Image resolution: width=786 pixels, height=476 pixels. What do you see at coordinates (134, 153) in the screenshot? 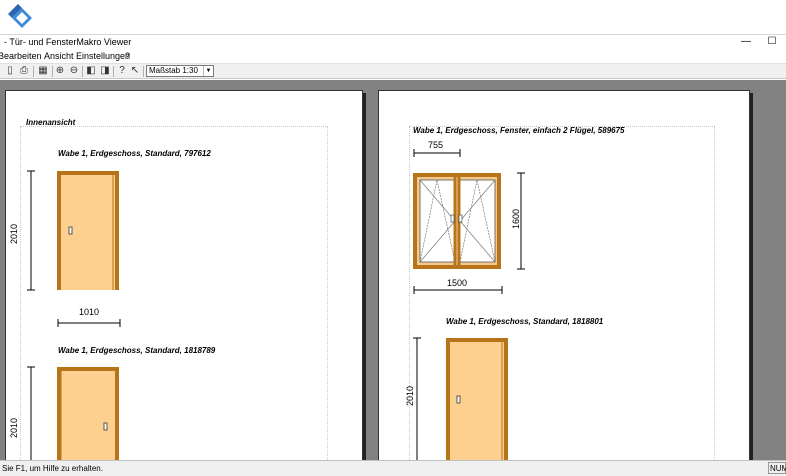
I see `door-label: Wabe 1, Erdgeschoss, Standard, 797612` at bounding box center [134, 153].